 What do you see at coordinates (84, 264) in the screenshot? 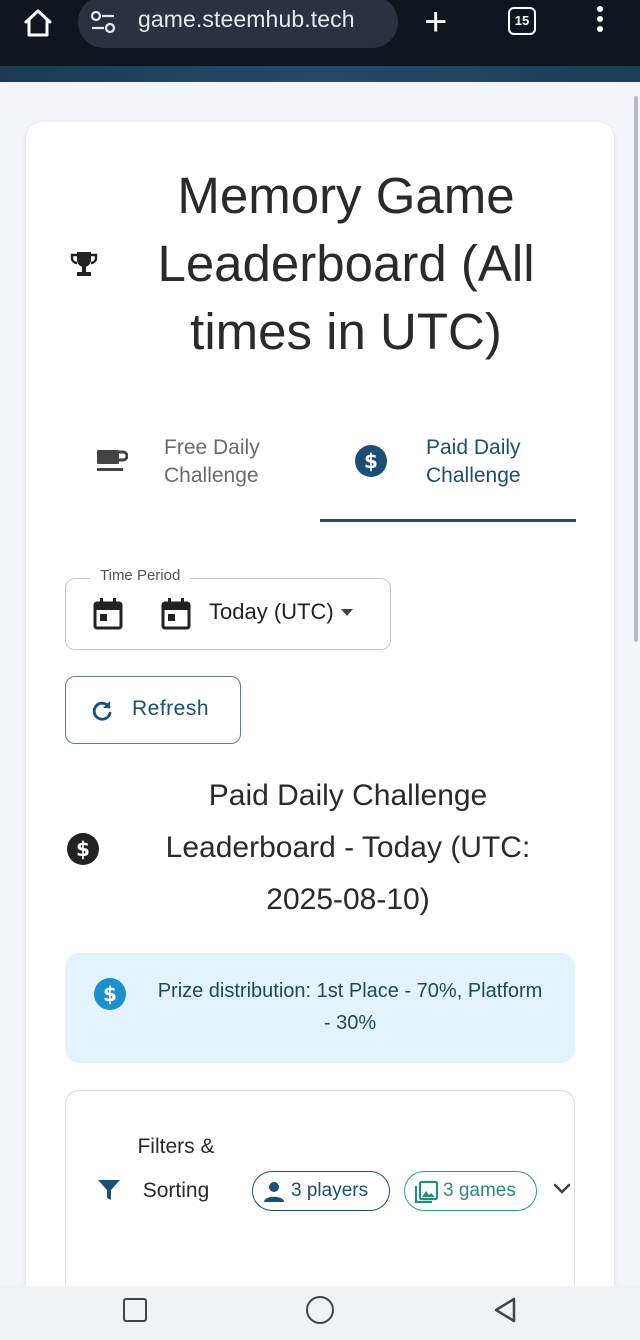
I see `trophy-icon` at bounding box center [84, 264].